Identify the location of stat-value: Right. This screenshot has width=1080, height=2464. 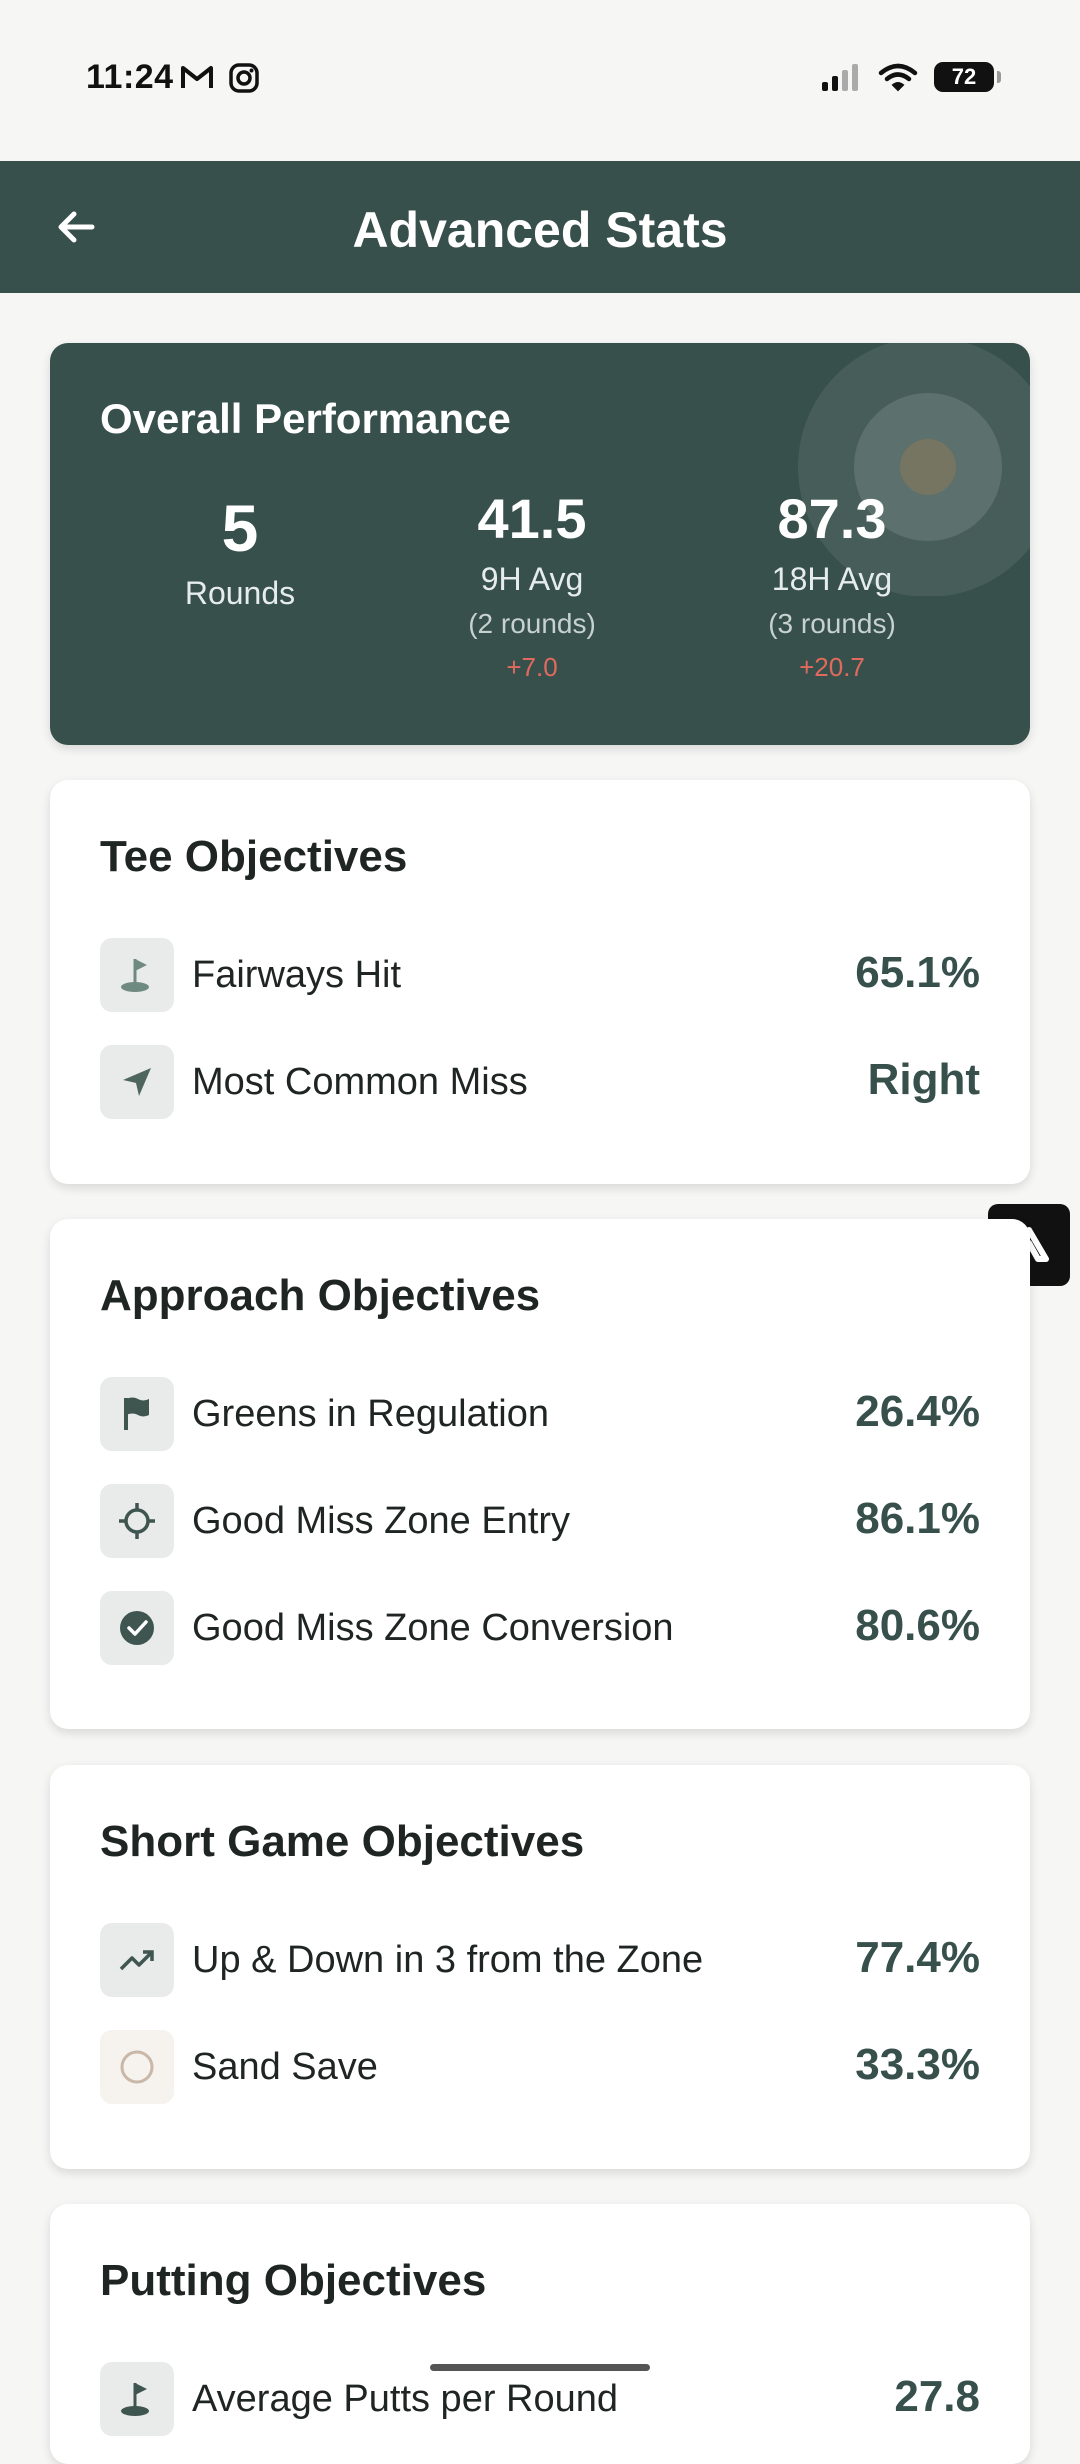
(923, 1079).